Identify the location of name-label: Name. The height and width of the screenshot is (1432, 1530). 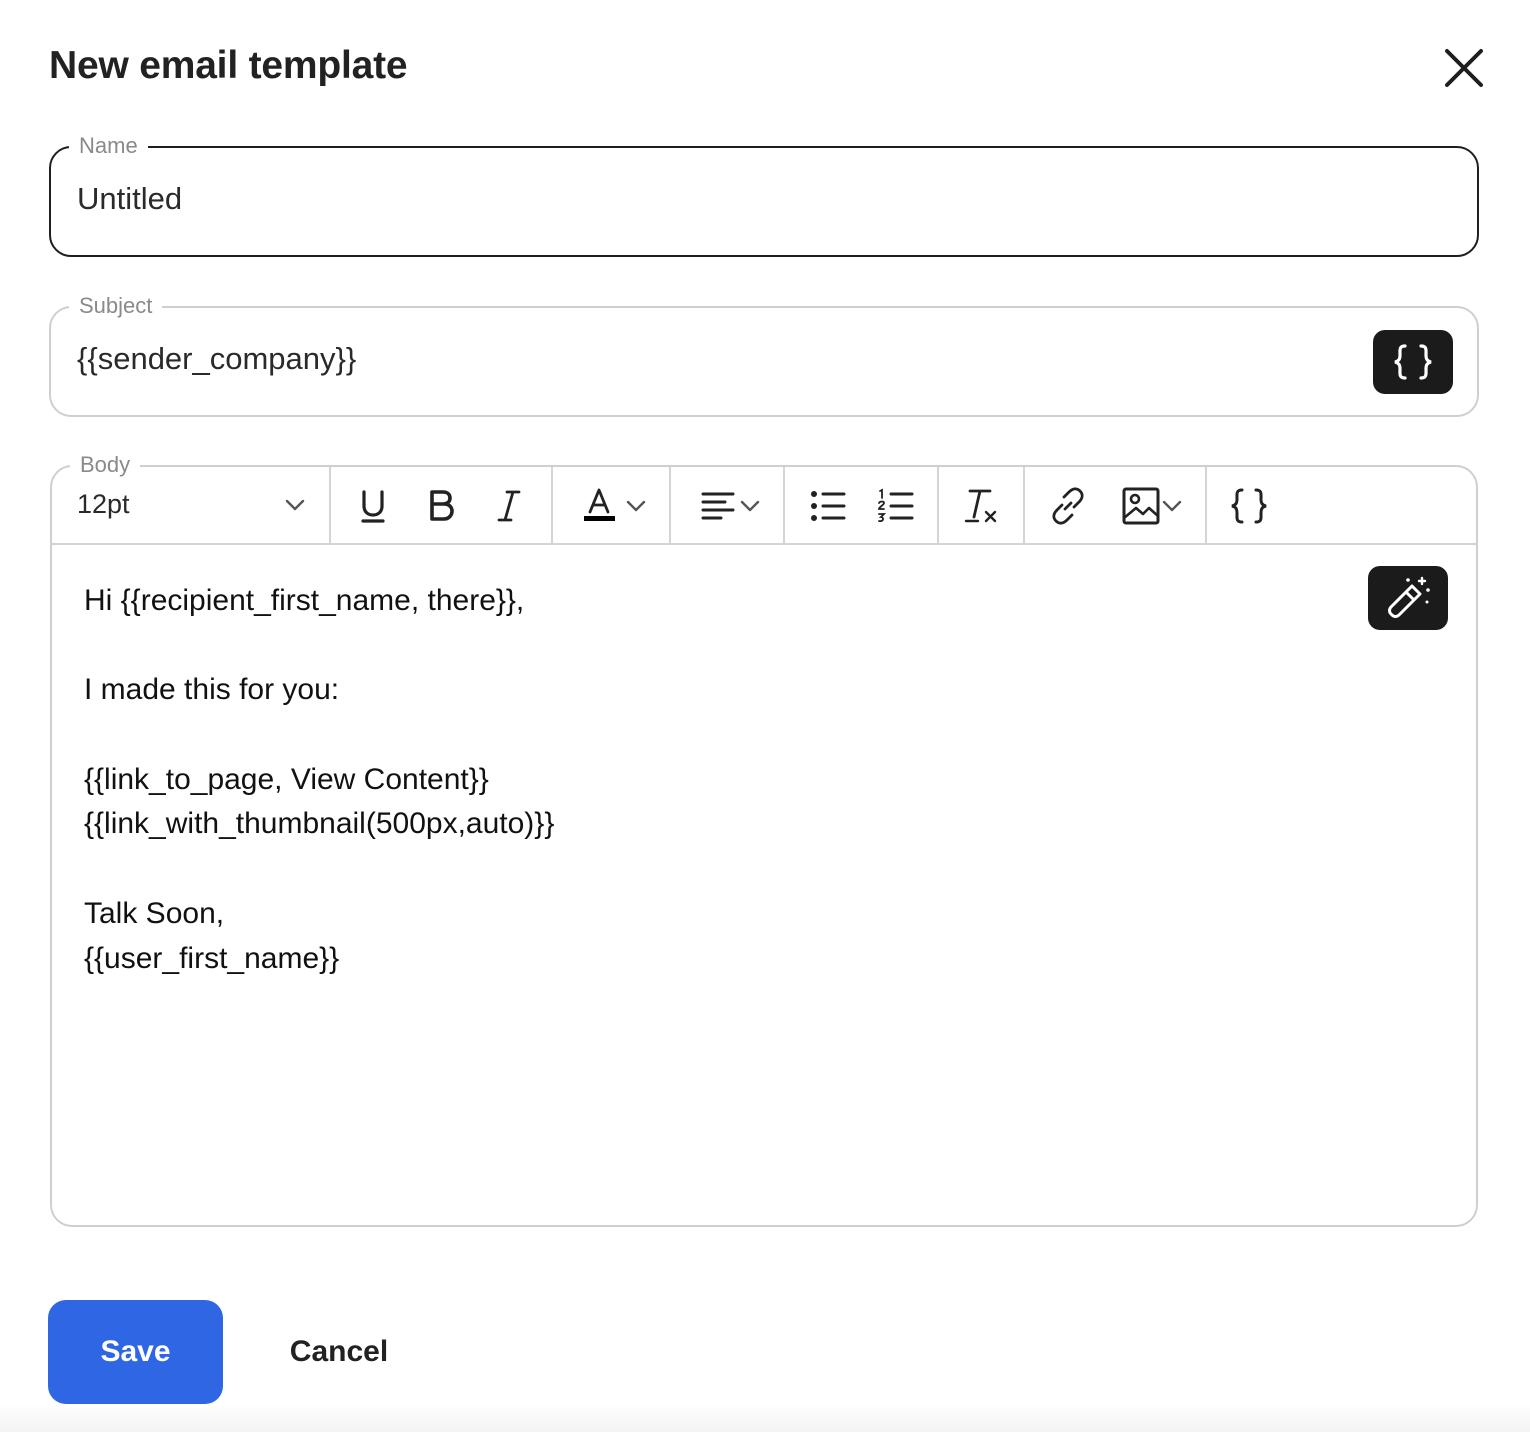
(108, 146).